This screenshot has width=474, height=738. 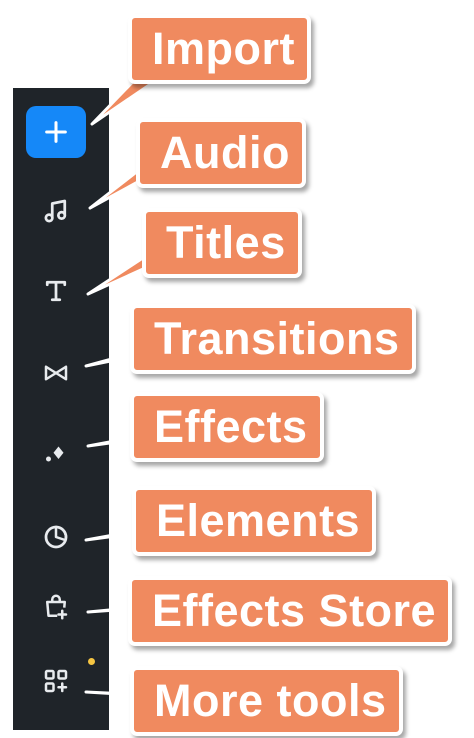 What do you see at coordinates (221, 153) in the screenshot?
I see `callout-audio: Audio` at bounding box center [221, 153].